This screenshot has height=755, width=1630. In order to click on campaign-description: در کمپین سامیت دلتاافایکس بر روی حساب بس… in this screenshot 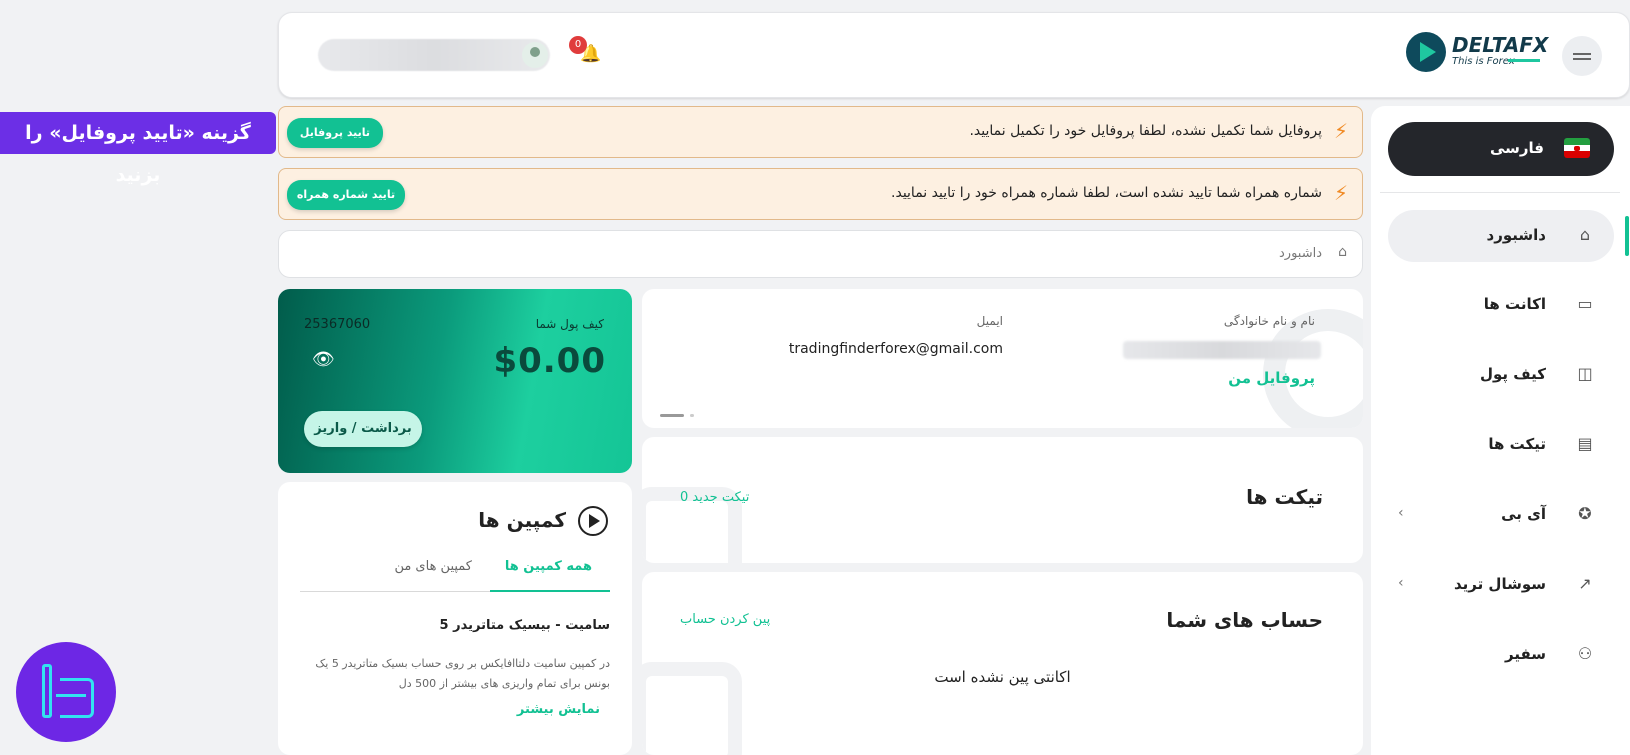, I will do `click(462, 673)`.